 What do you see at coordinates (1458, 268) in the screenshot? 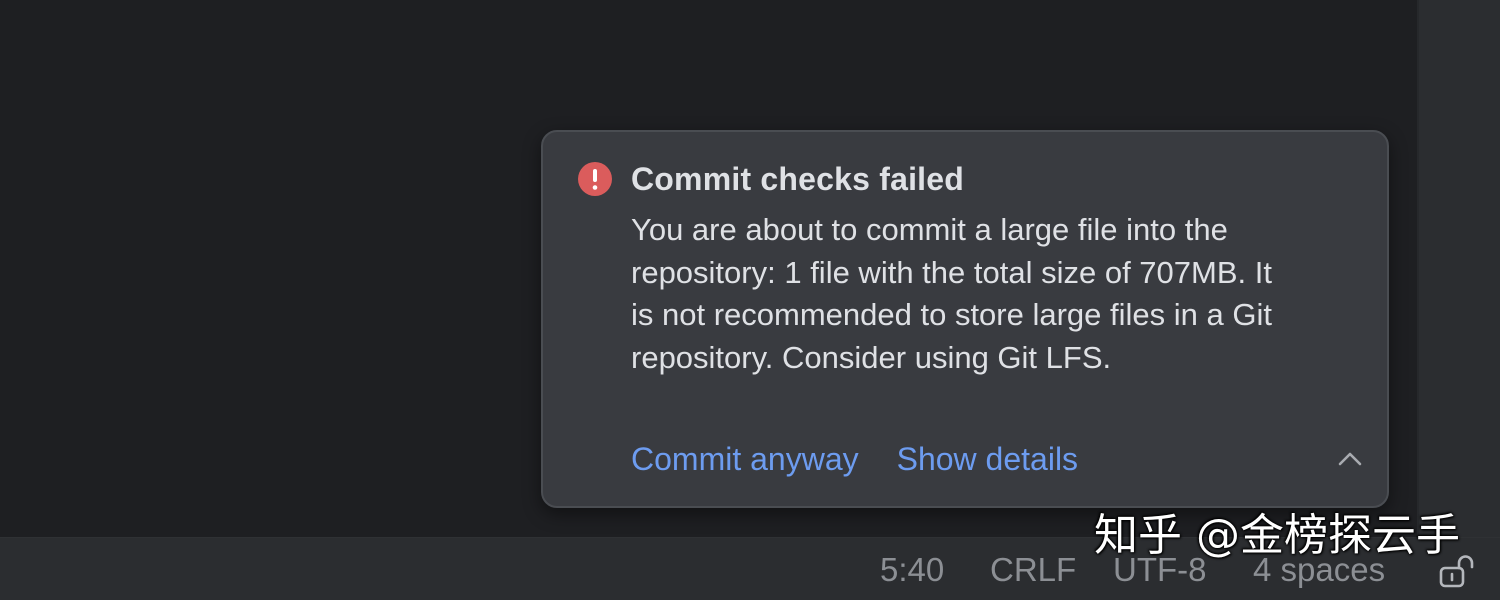
I see `right-tool-window-strip` at bounding box center [1458, 268].